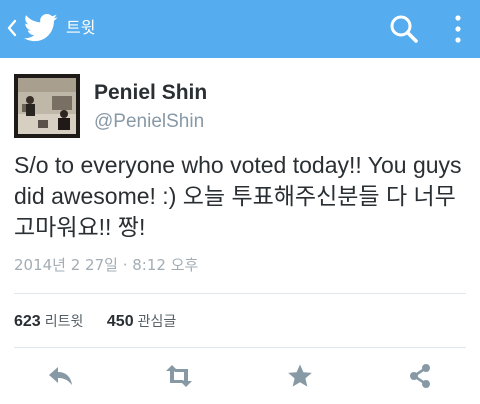 The height and width of the screenshot is (404, 480). Describe the element at coordinates (12, 28) in the screenshot. I see `back-chevron-icon` at that location.